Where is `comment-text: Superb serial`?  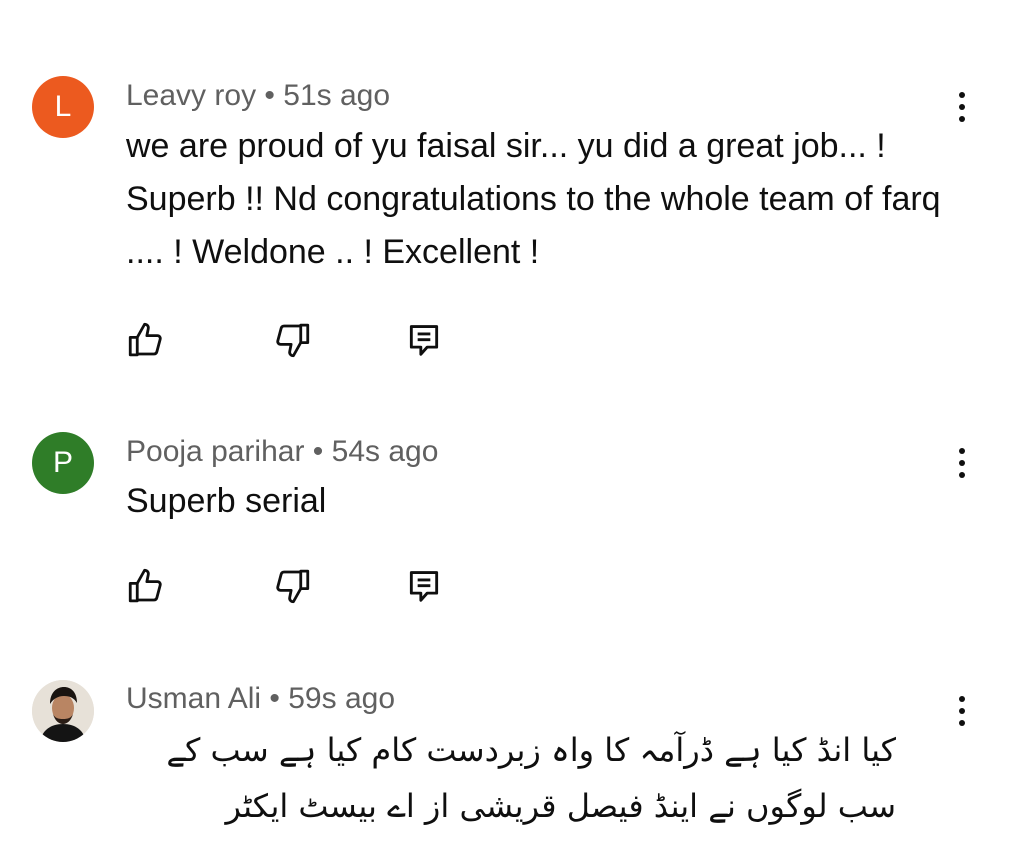
comment-text: Superb serial is located at coordinates (226, 501).